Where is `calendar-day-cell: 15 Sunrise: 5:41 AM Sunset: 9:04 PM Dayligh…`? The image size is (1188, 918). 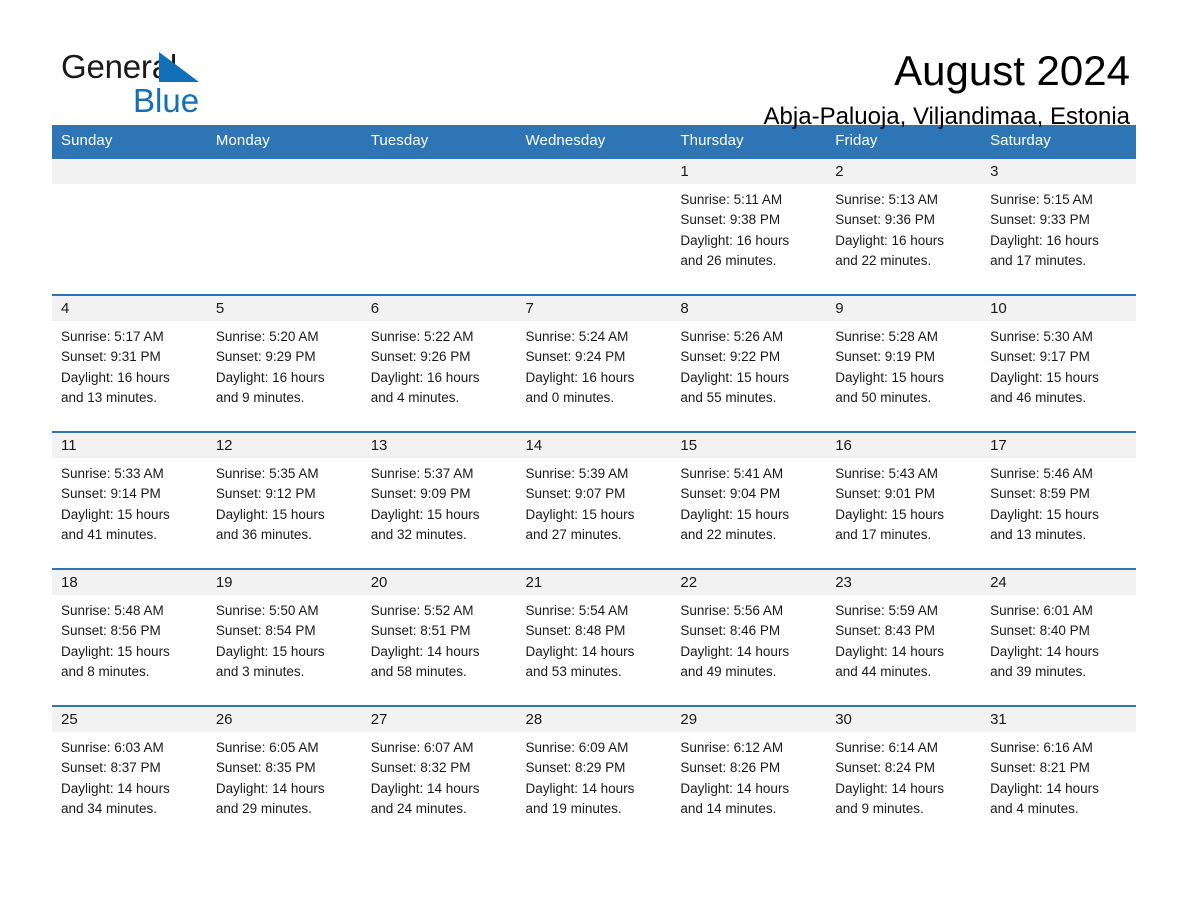
calendar-day-cell: 15 Sunrise: 5:41 AM Sunset: 9:04 PM Dayligh… is located at coordinates (749, 500).